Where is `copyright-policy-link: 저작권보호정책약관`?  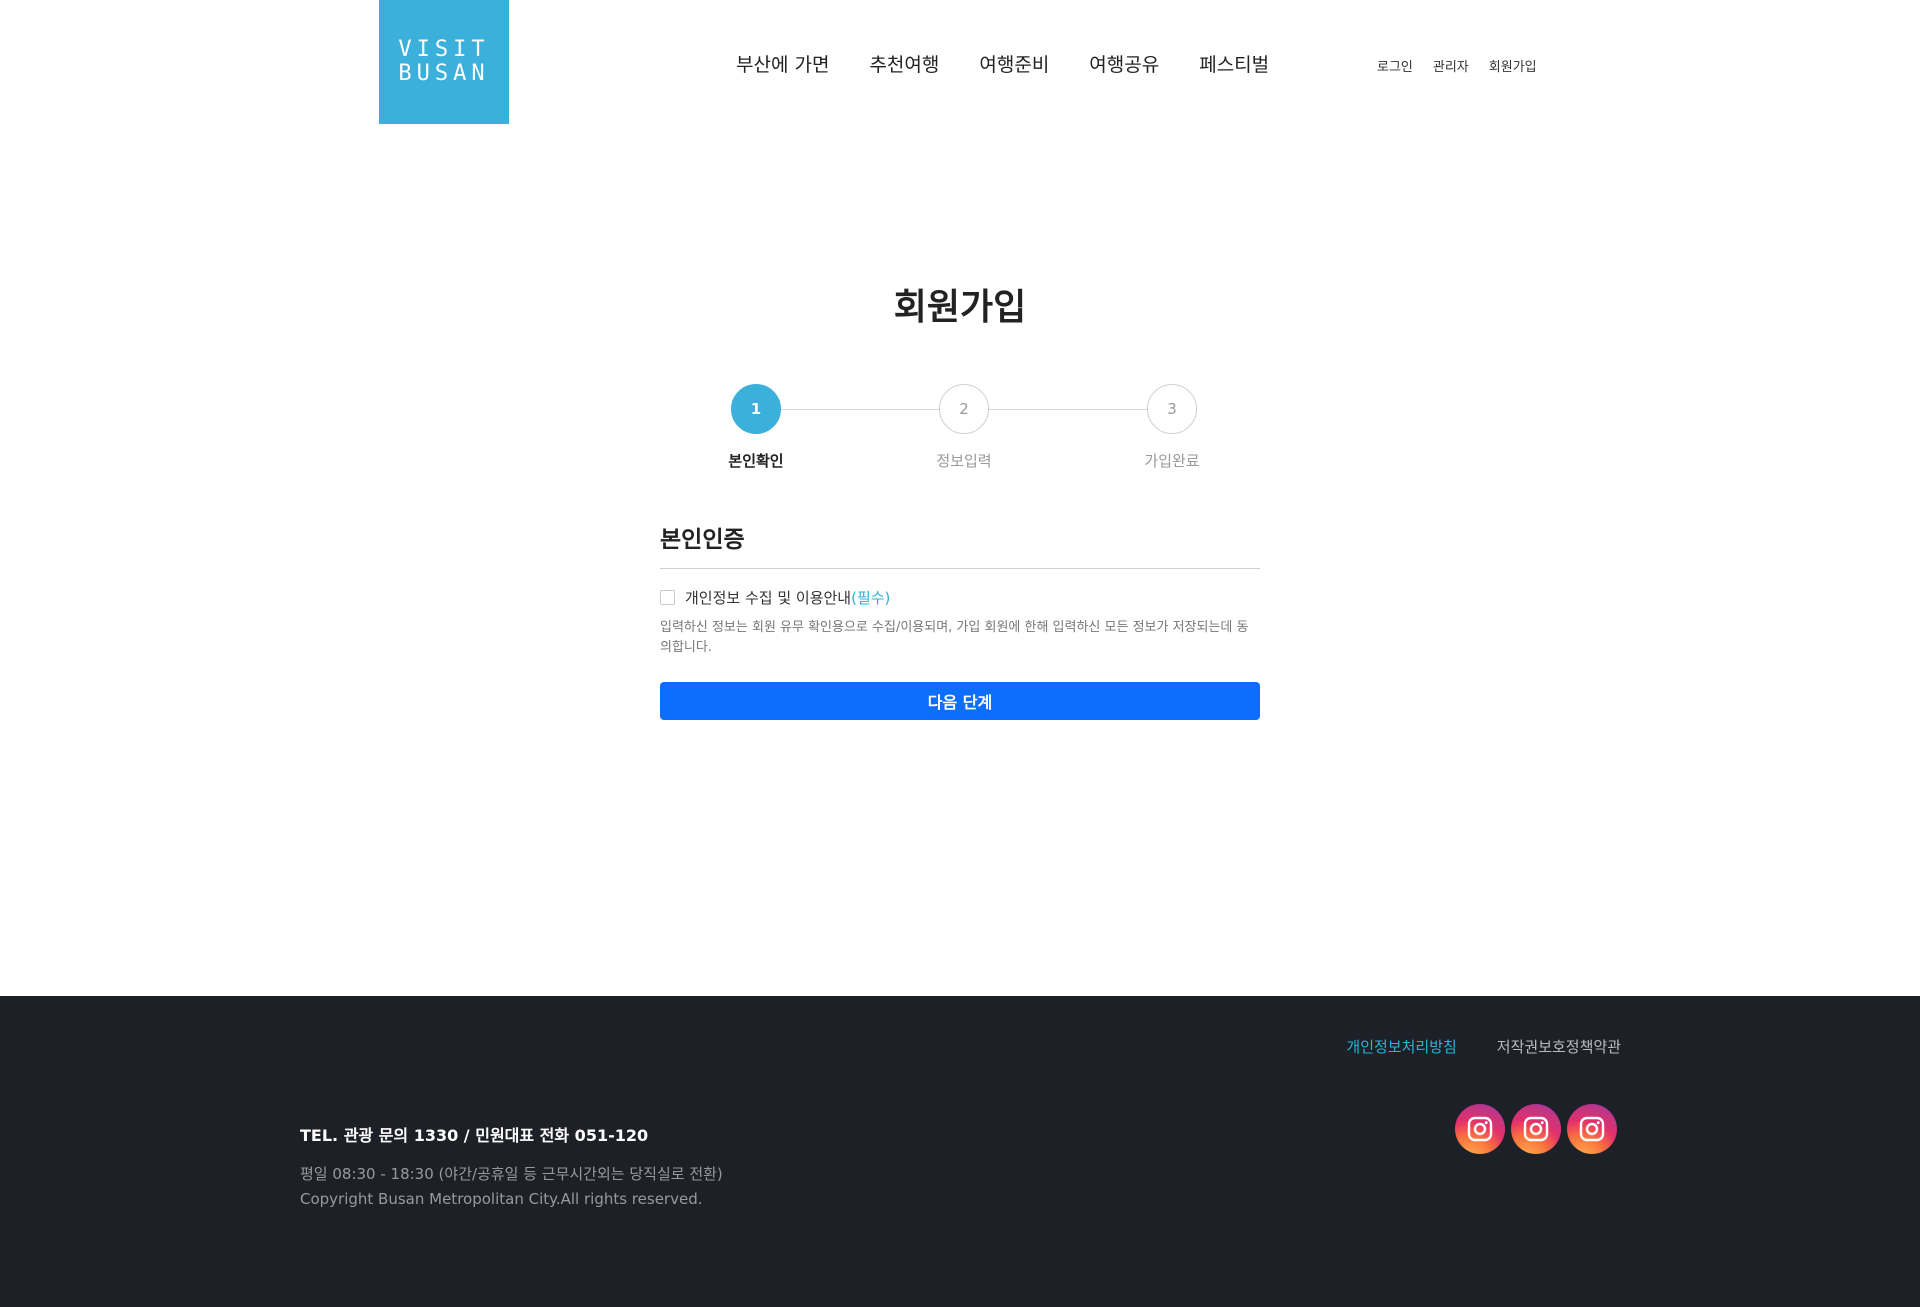
copyright-policy-link: 저작권보호정책약관 is located at coordinates (1559, 1046).